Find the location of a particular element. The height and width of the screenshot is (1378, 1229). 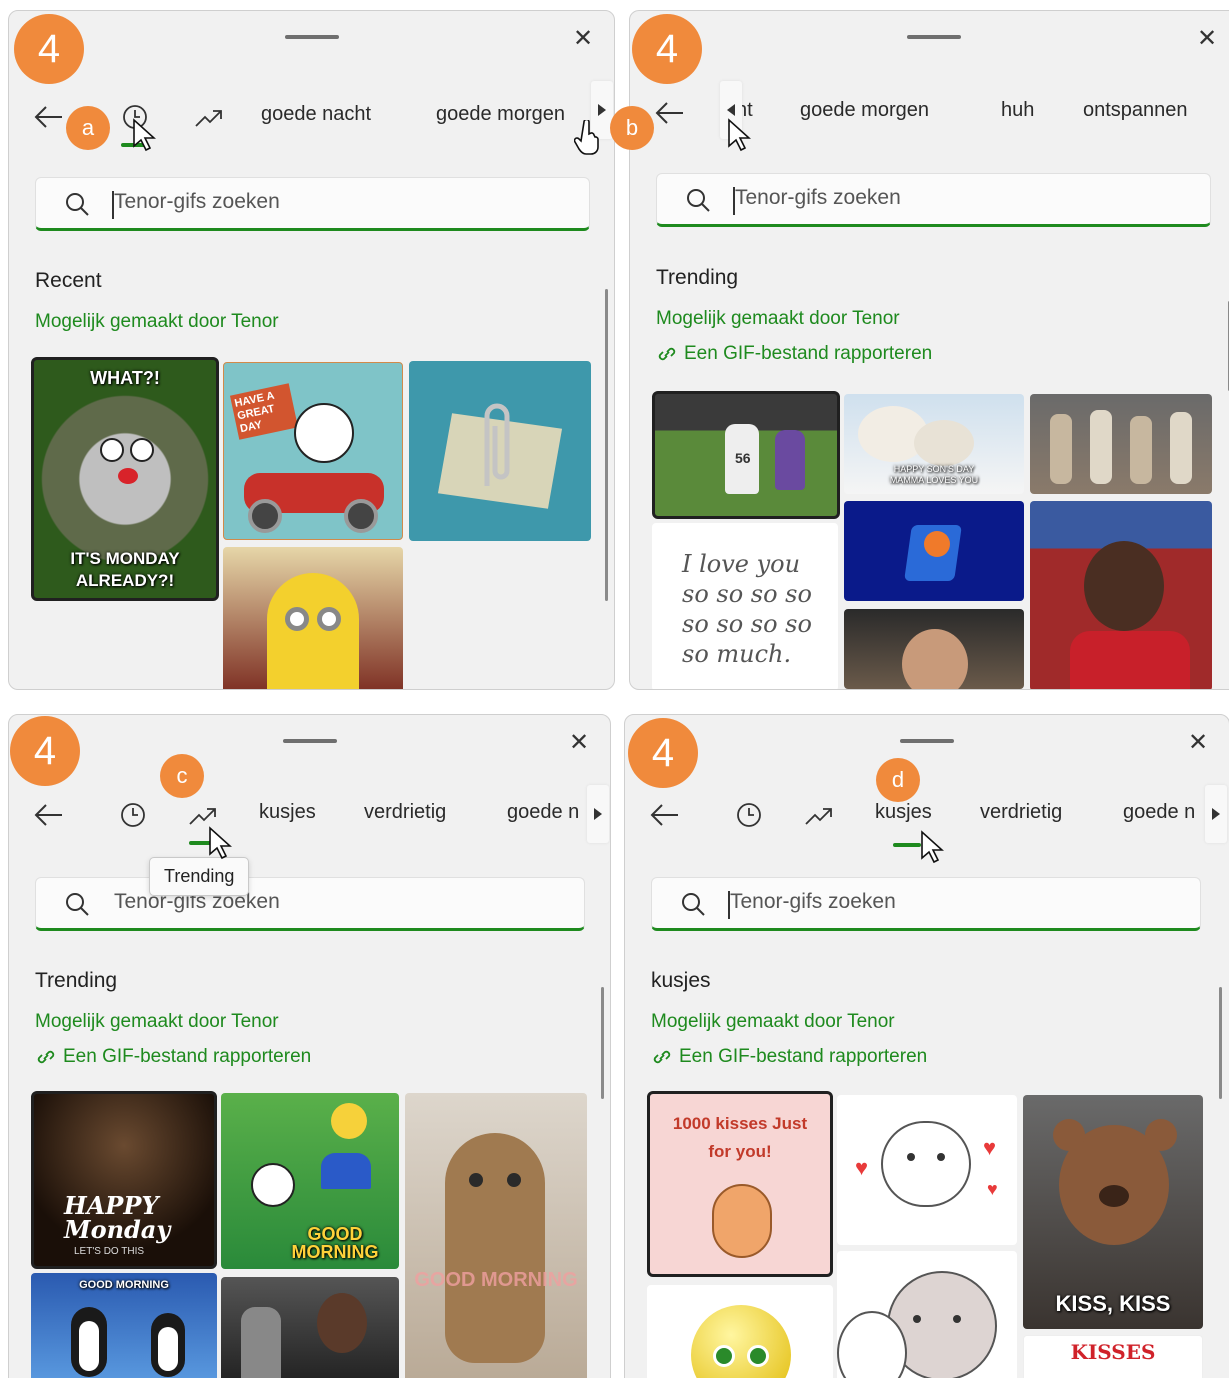

tab-strip: nt goede morgen huh ontspannen is located at coordinates (977, 113).